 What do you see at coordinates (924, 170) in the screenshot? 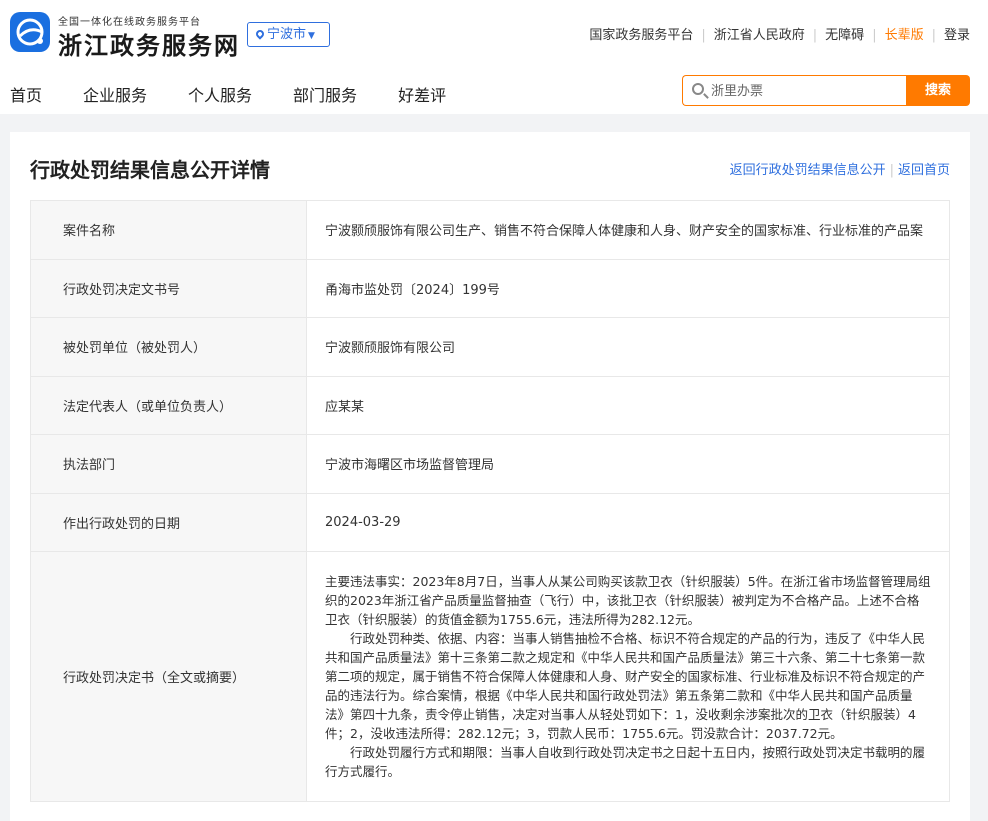
I see `back-to-home-link: 返回首页` at bounding box center [924, 170].